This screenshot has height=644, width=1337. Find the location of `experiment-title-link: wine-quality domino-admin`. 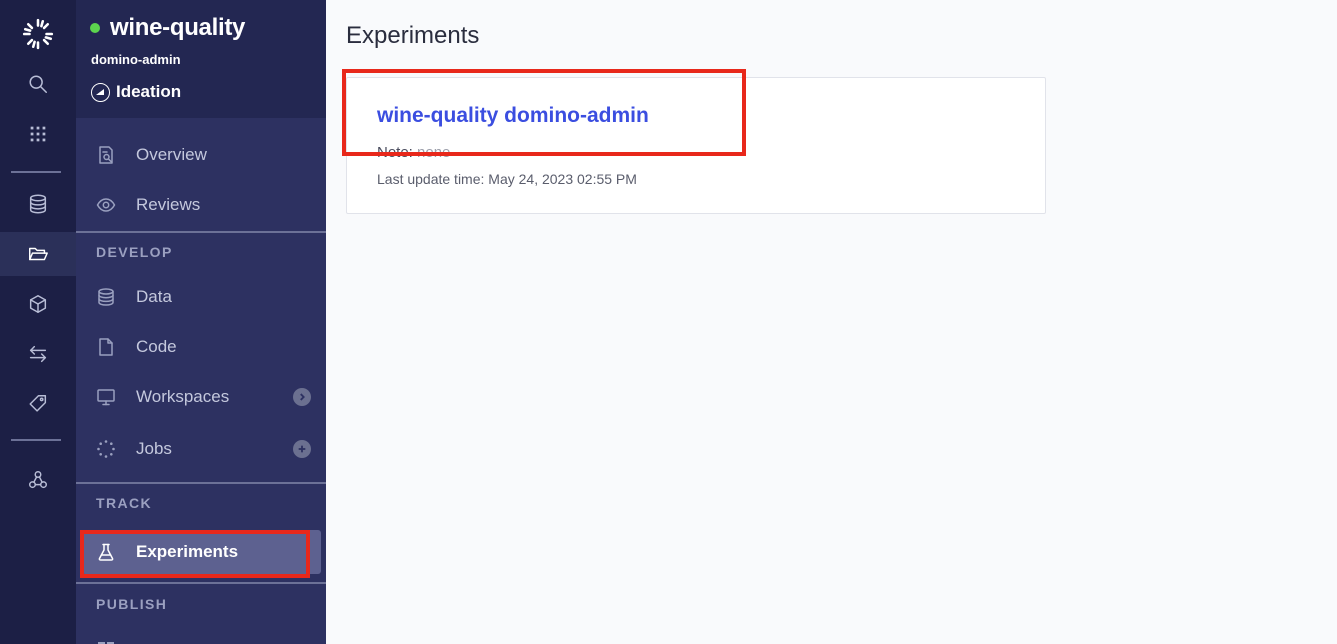

experiment-title-link: wine-quality domino-admin is located at coordinates (513, 116).